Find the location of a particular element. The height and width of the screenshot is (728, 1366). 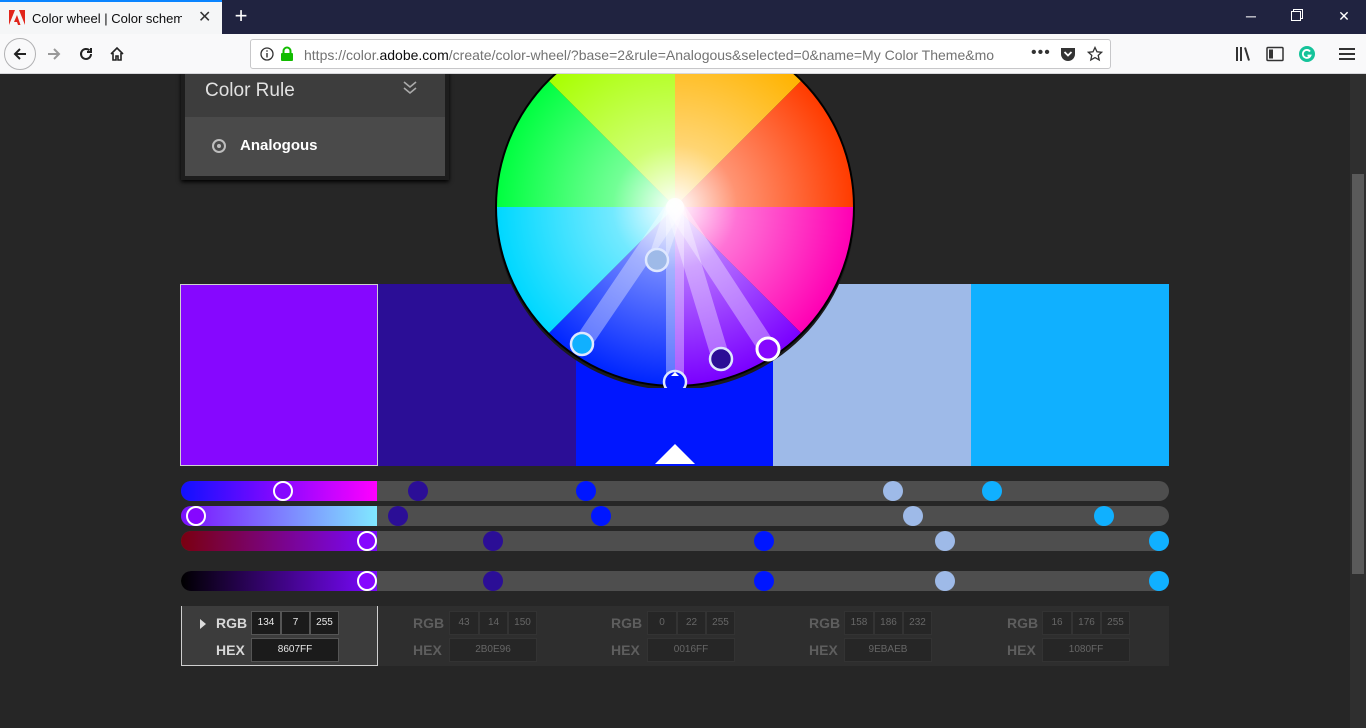

restore-icon is located at coordinates (1297, 16).